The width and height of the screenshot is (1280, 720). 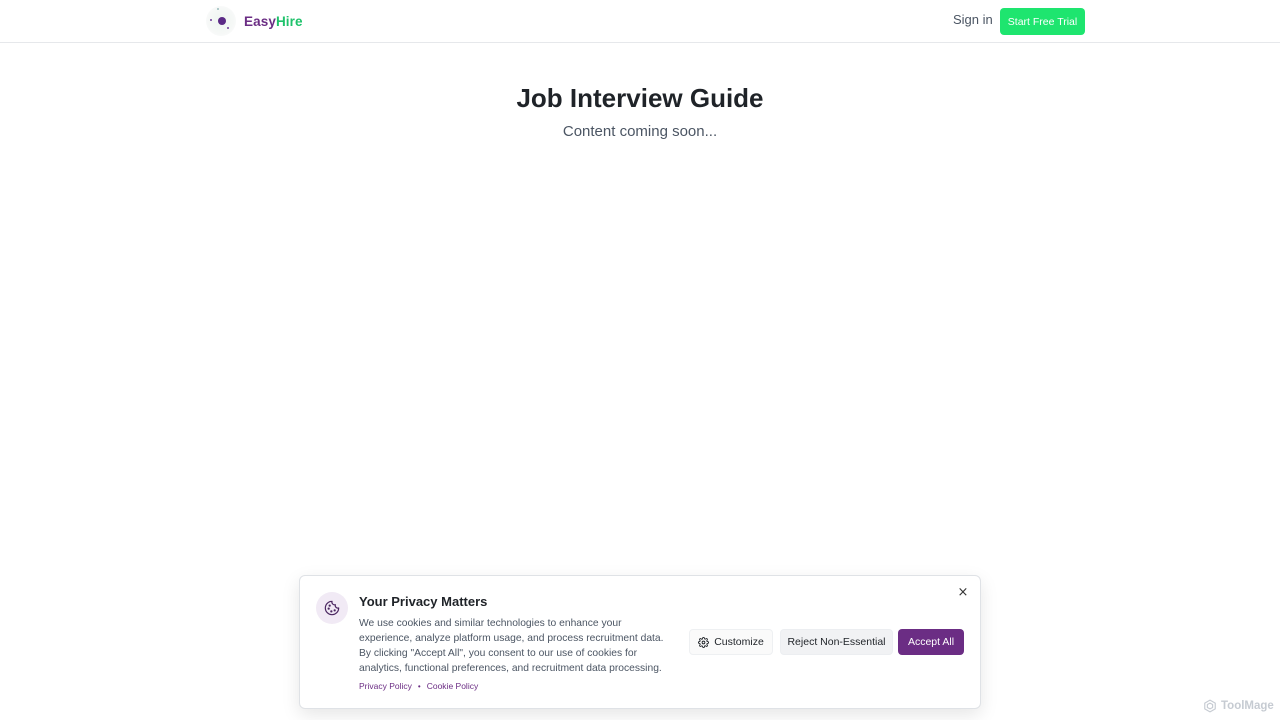 I want to click on sign-in-link: Sign in, so click(x=973, y=19).